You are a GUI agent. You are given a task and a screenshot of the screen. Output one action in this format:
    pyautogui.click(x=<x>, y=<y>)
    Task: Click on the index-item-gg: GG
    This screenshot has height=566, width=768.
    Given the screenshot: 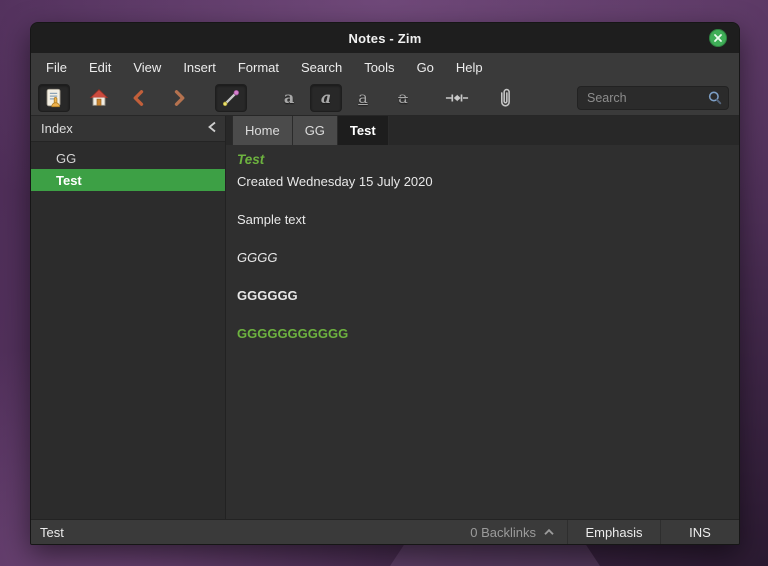 What is the action you would take?
    pyautogui.click(x=128, y=158)
    